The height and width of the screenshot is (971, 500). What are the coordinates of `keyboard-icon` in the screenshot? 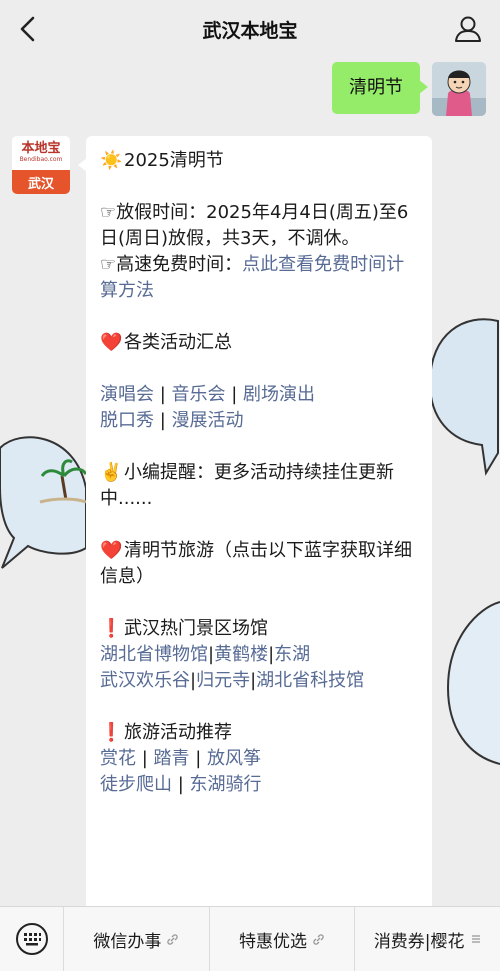 It's located at (31, 939).